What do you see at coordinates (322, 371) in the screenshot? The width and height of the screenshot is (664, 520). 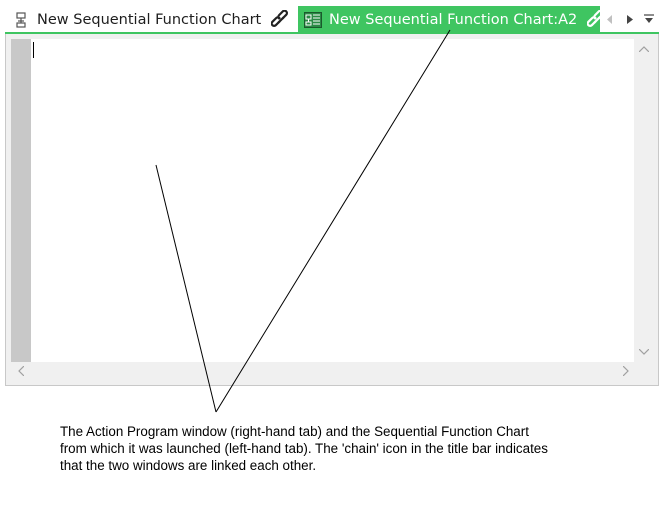 I see `horizontal-scrollbar` at bounding box center [322, 371].